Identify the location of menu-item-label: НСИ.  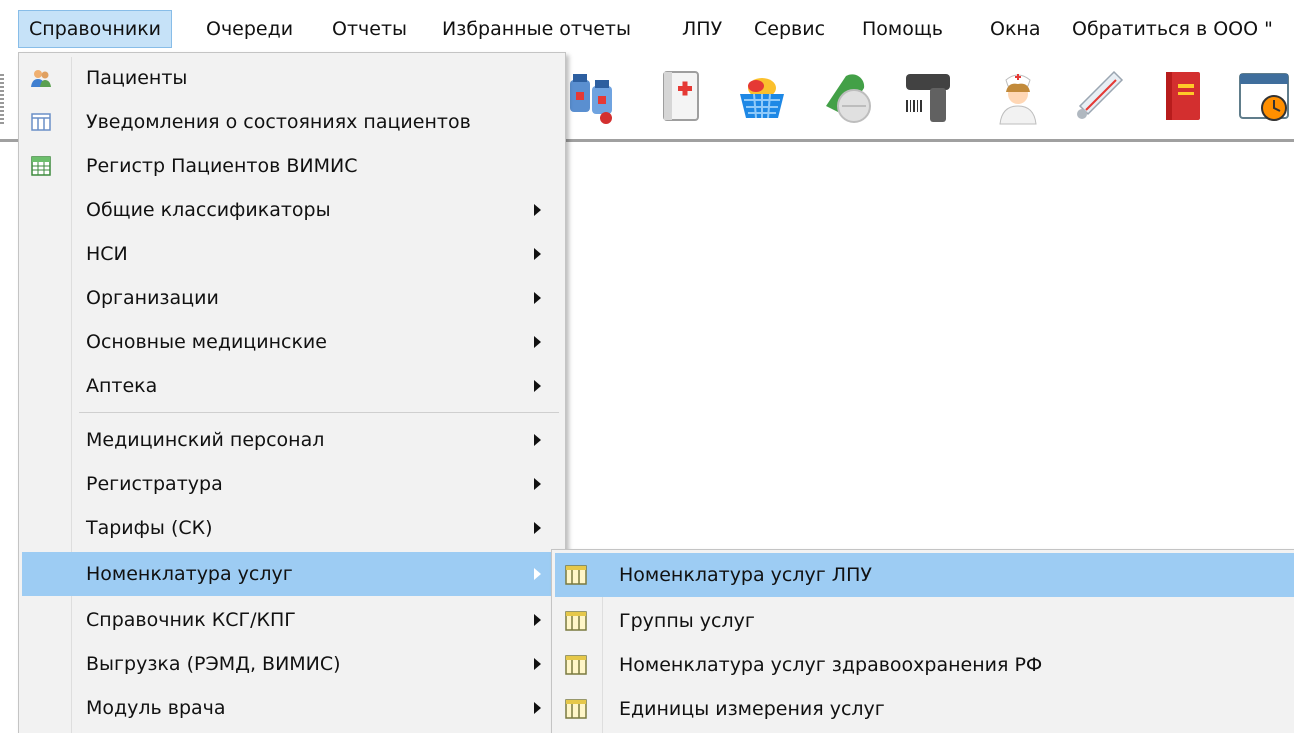
(107, 254).